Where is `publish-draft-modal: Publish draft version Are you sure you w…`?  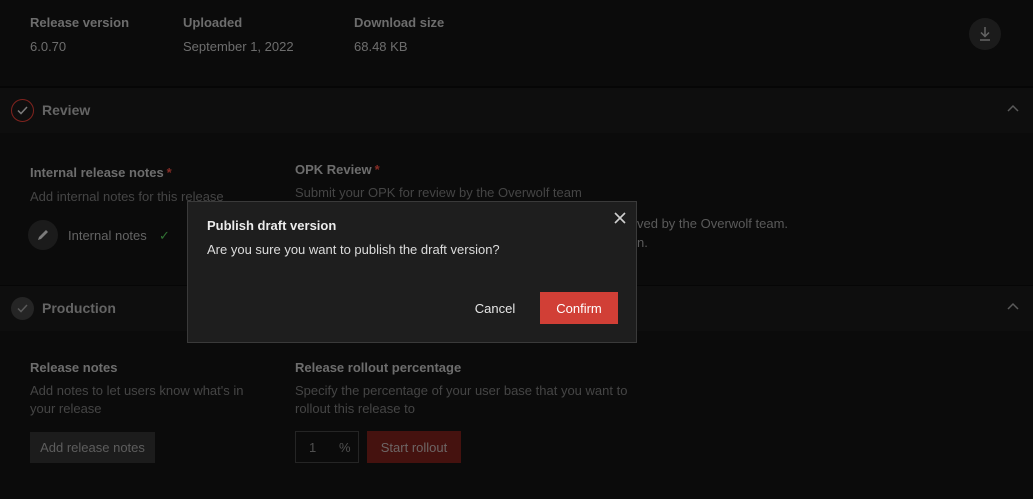 publish-draft-modal: Publish draft version Are you sure you w… is located at coordinates (412, 272).